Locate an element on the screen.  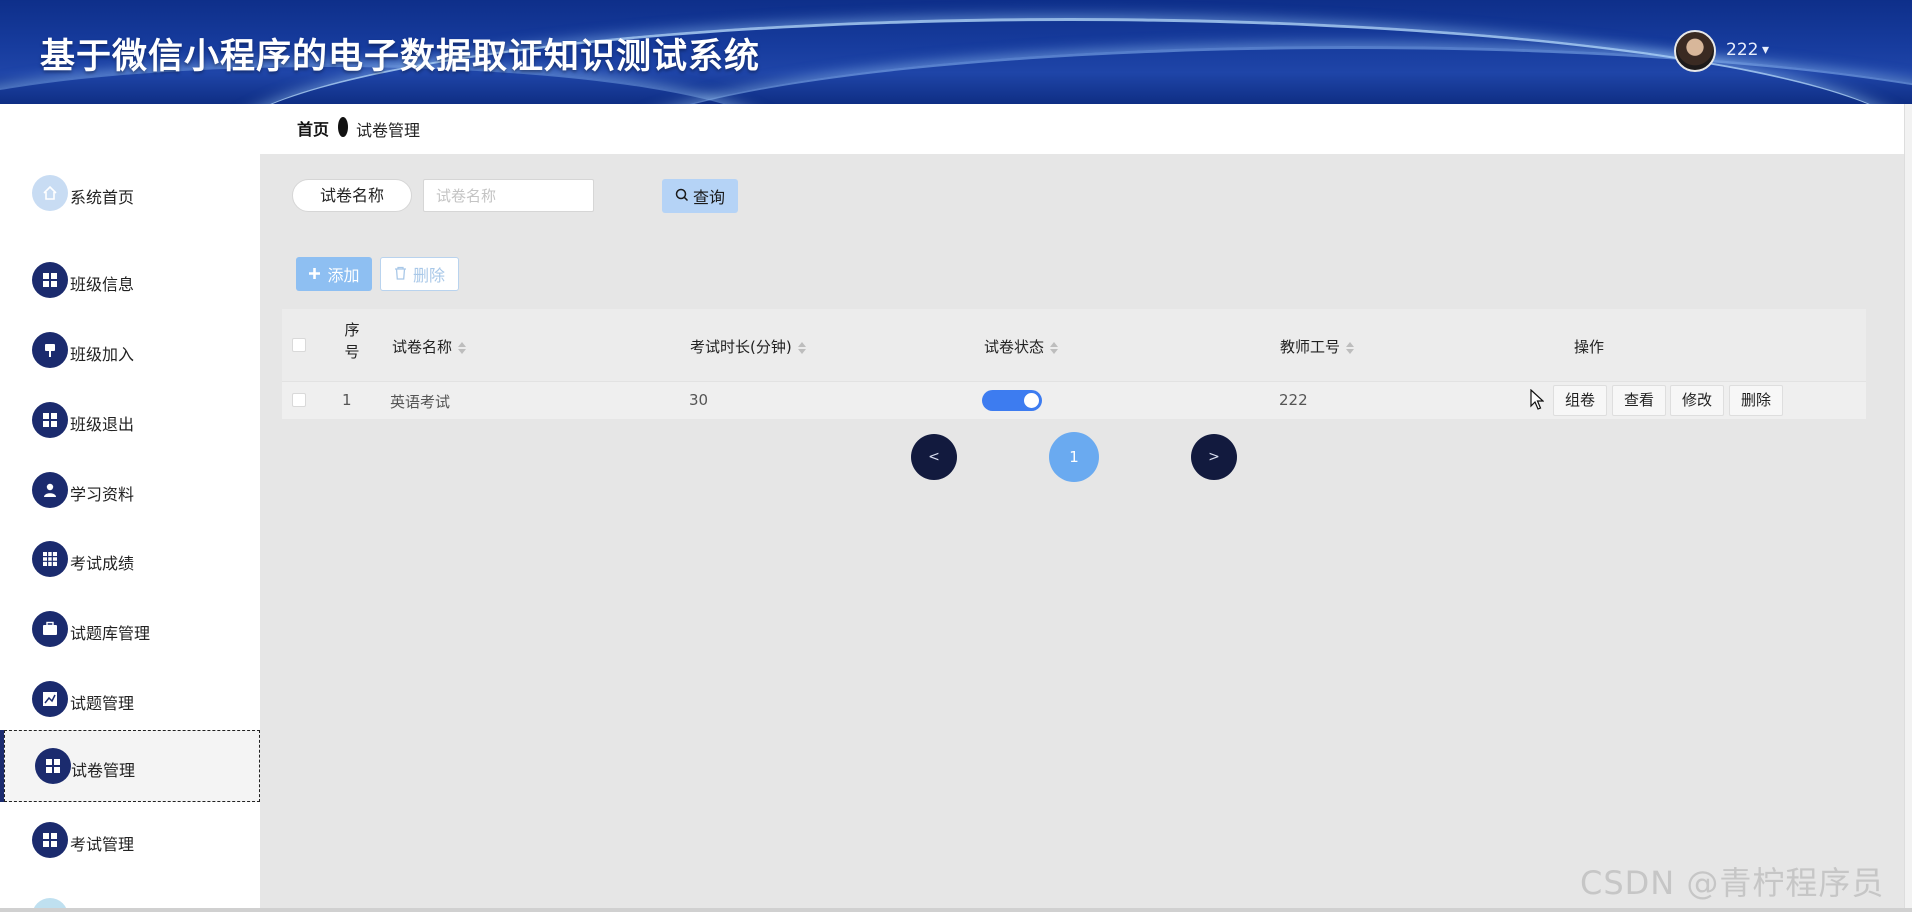
window-bottom-edge is located at coordinates (956, 910).